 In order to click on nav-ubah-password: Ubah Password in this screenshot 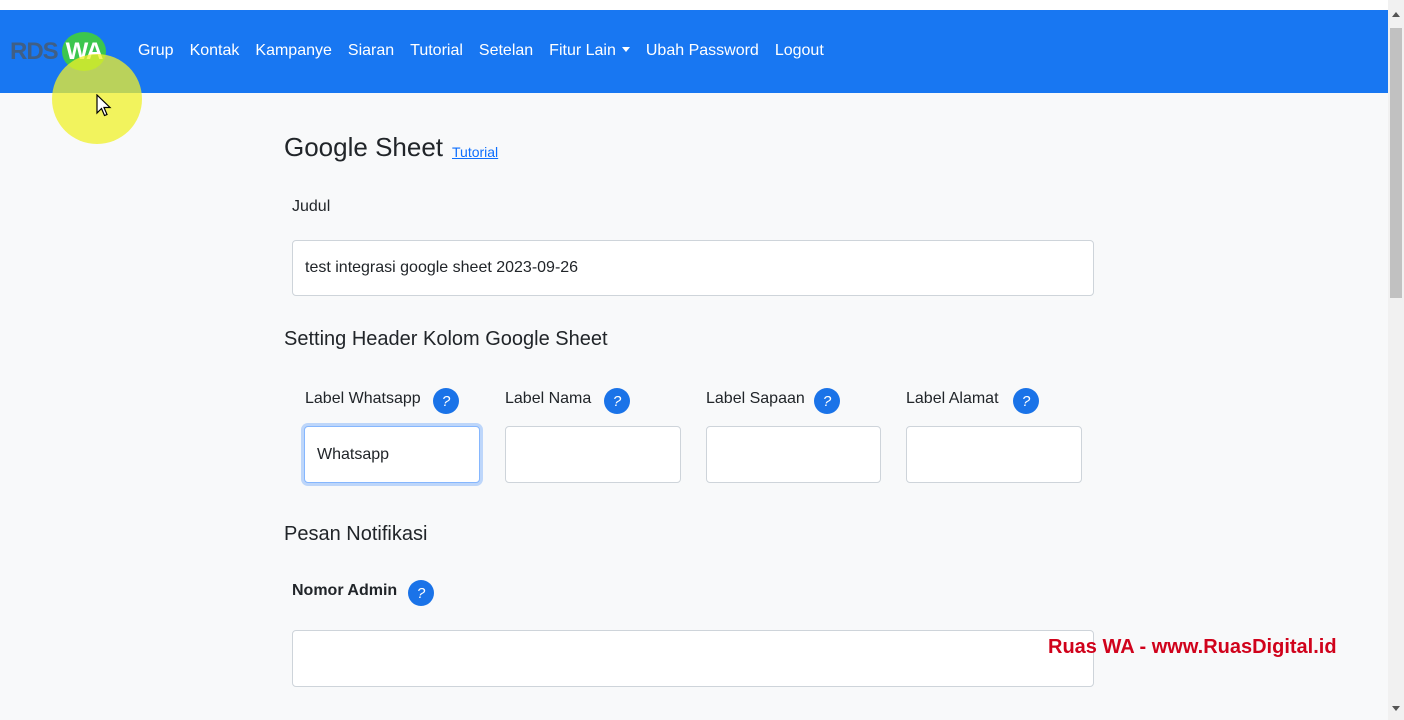, I will do `click(702, 51)`.